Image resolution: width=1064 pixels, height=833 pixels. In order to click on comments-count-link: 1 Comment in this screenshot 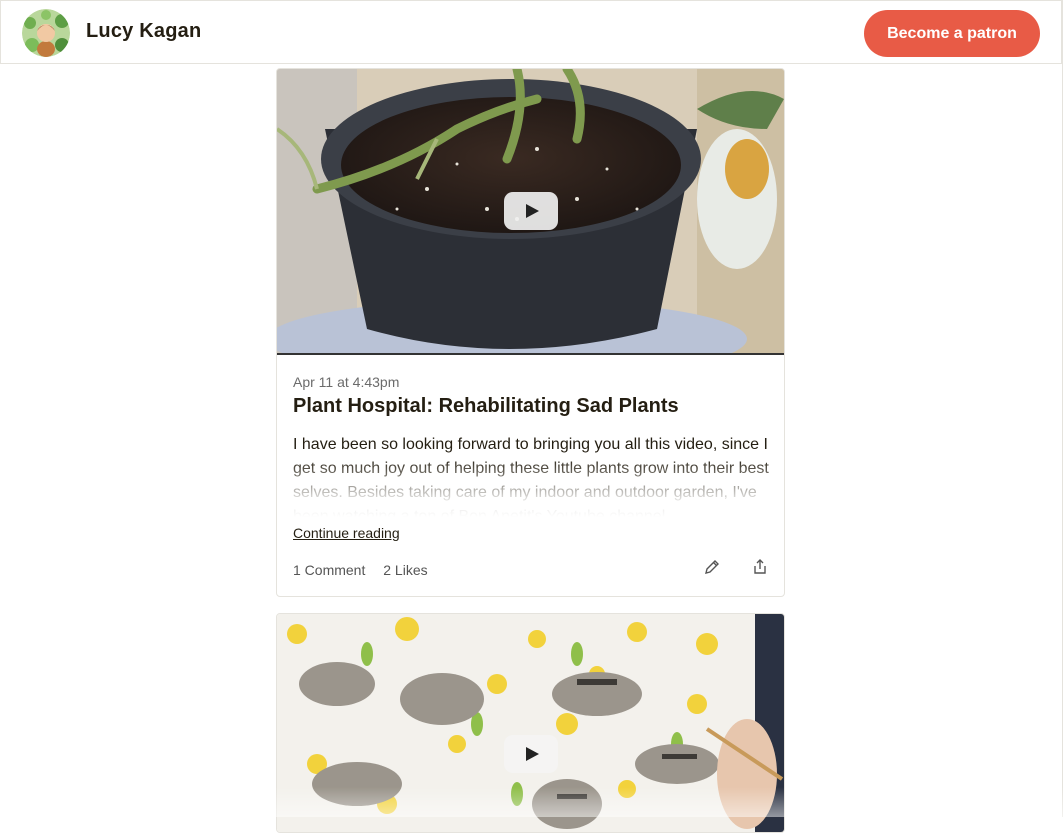, I will do `click(329, 570)`.